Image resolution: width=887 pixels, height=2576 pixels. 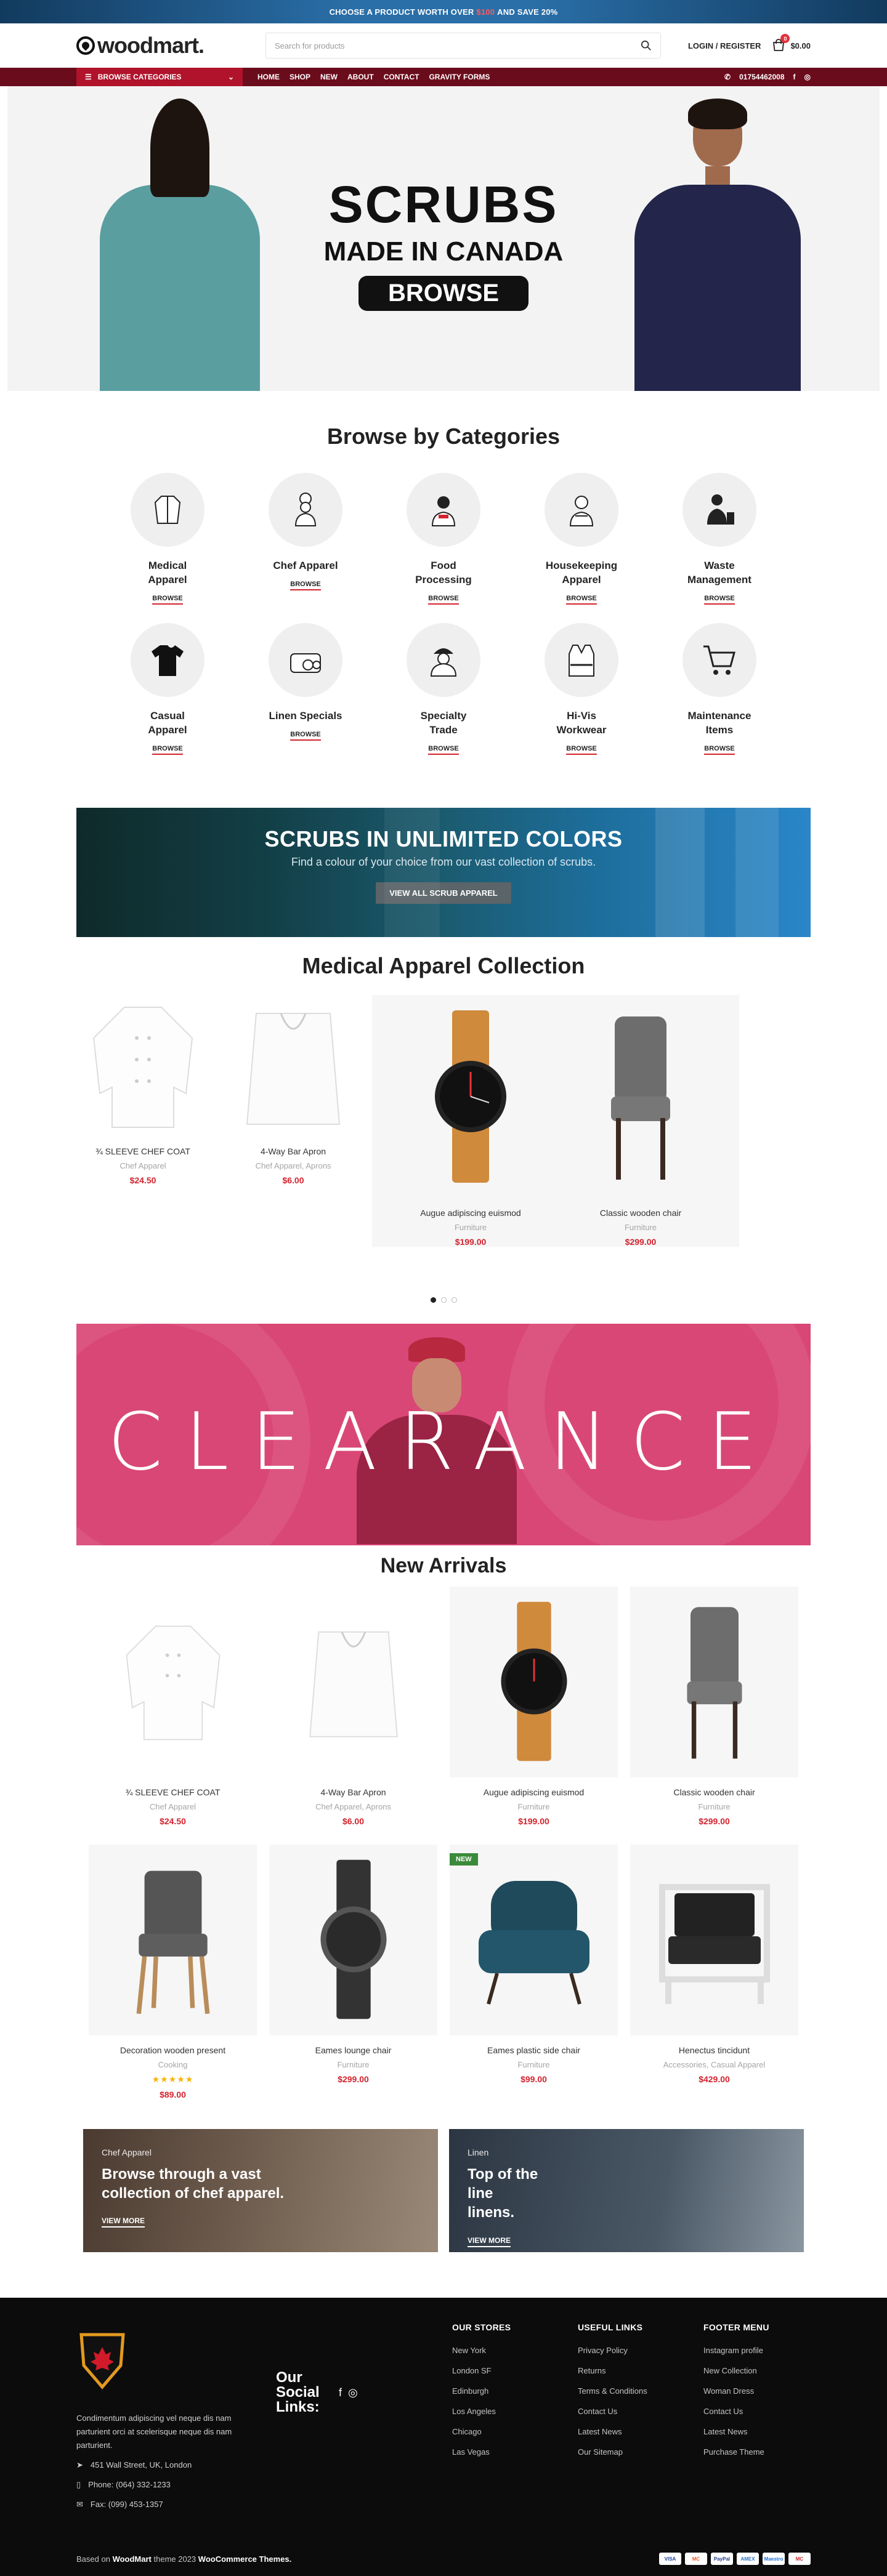 I want to click on nav-shop: SHOP, so click(x=300, y=77).